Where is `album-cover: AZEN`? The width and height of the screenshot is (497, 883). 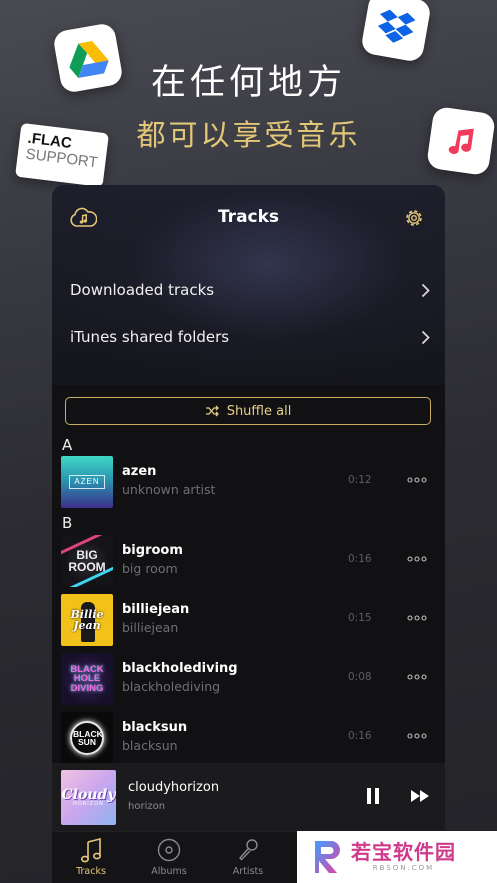 album-cover: AZEN is located at coordinates (87, 482).